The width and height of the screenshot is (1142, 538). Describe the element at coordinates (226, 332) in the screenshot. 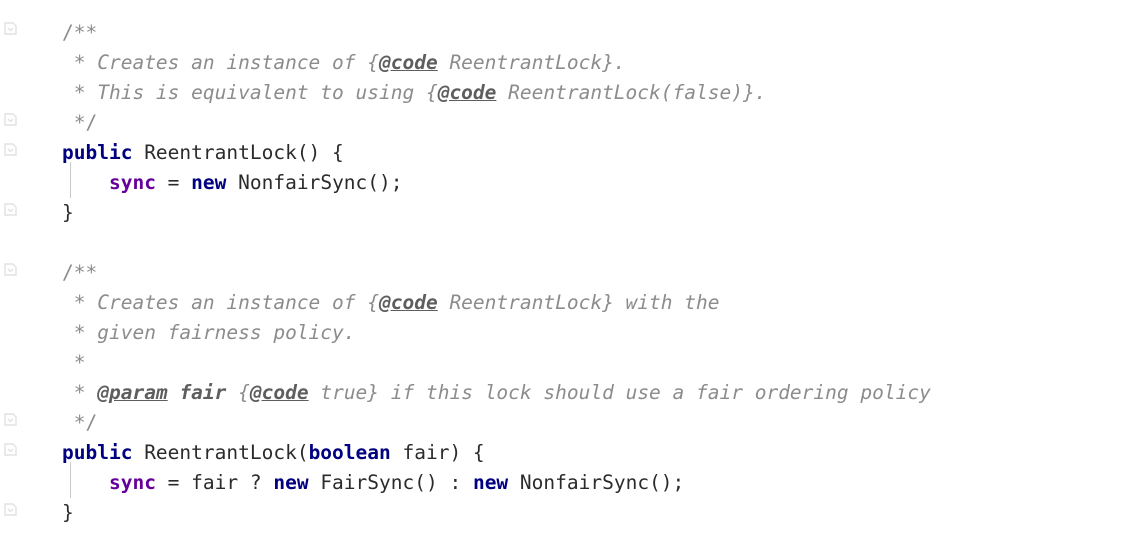

I see `code-token-cmt: given fairness policy.` at that location.